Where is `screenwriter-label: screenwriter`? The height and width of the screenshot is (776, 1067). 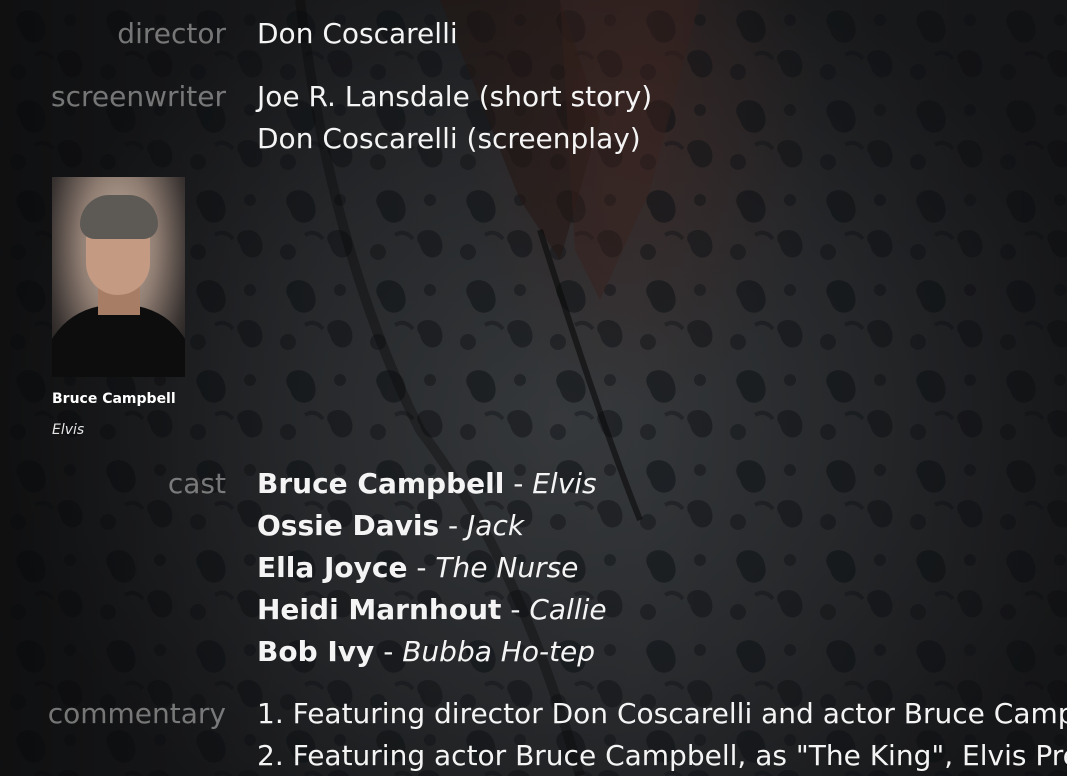 screenwriter-label: screenwriter is located at coordinates (138, 96).